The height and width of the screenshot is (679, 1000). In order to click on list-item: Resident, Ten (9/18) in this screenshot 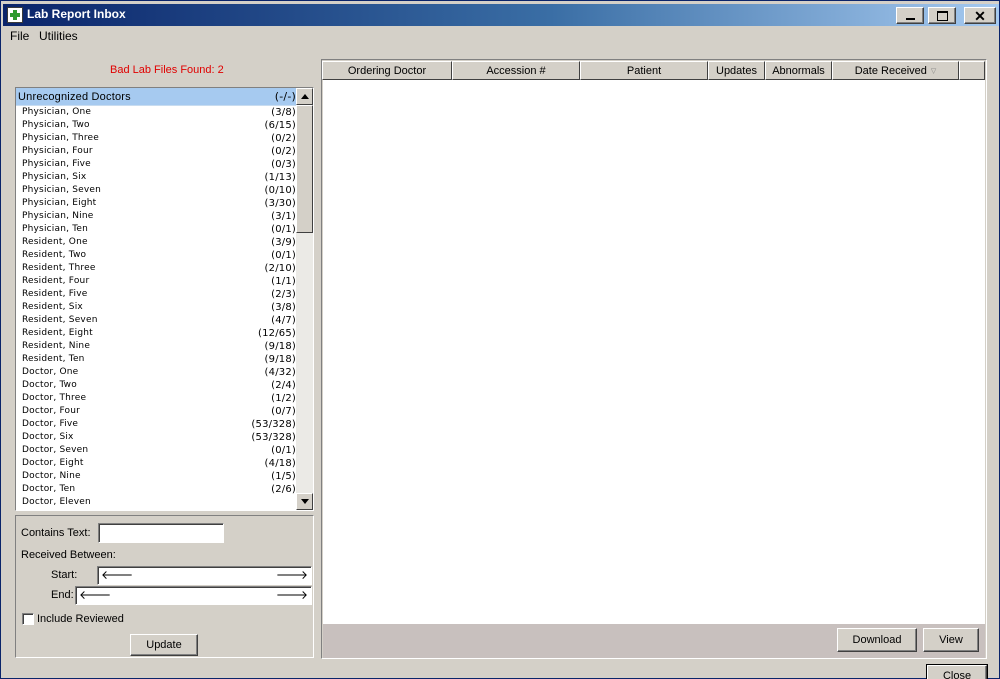, I will do `click(156, 359)`.